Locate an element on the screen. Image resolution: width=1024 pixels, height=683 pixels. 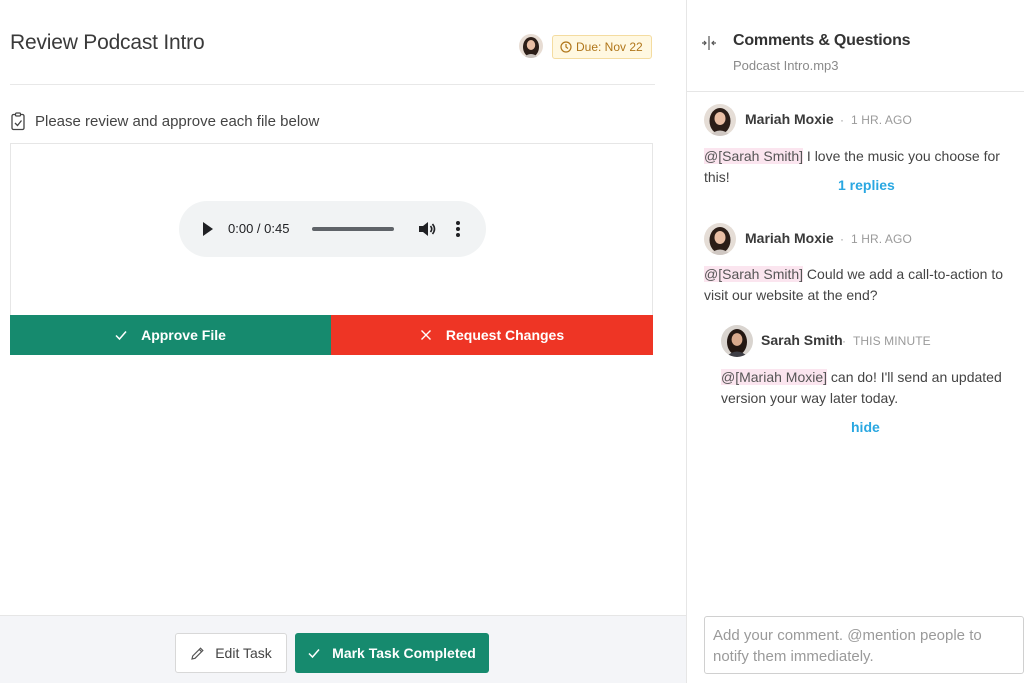
audio-seek-bar is located at coordinates (353, 229).